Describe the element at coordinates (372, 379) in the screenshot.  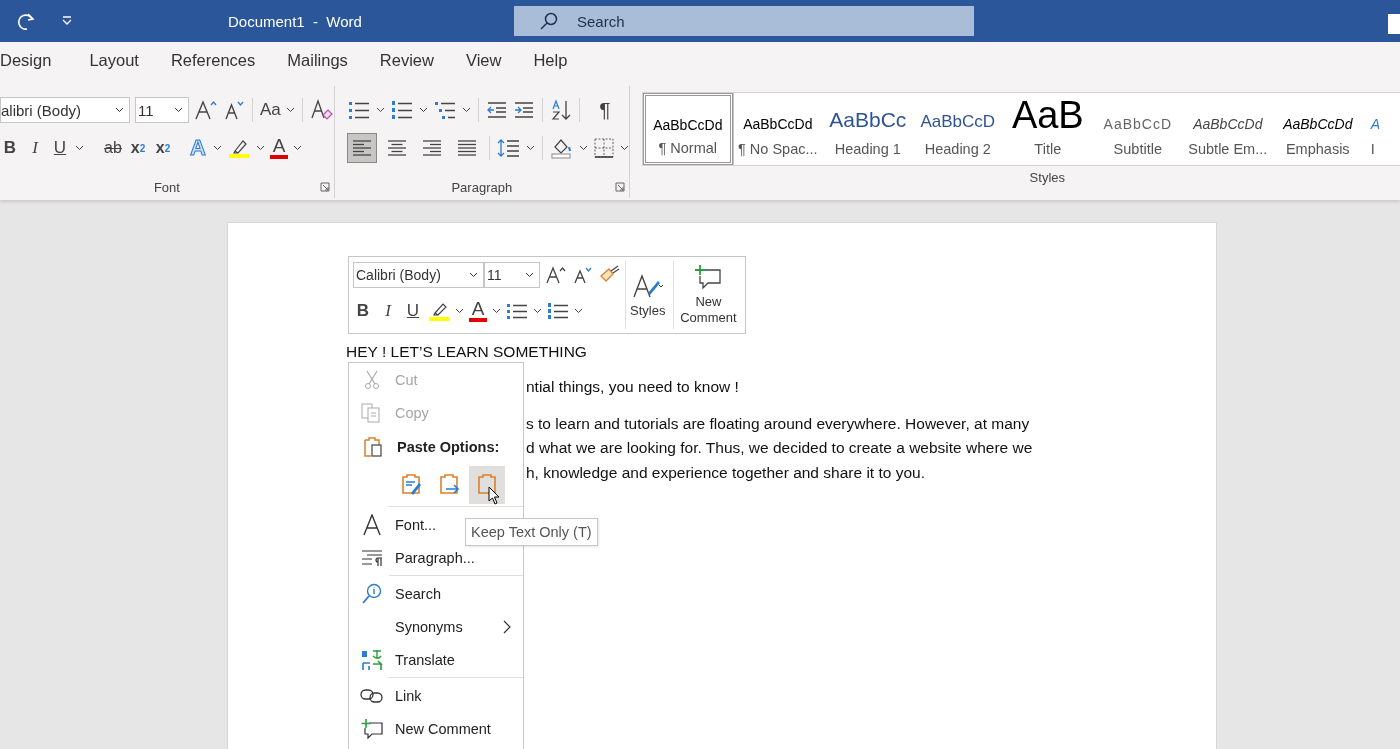
I see `scissors-icon` at that location.